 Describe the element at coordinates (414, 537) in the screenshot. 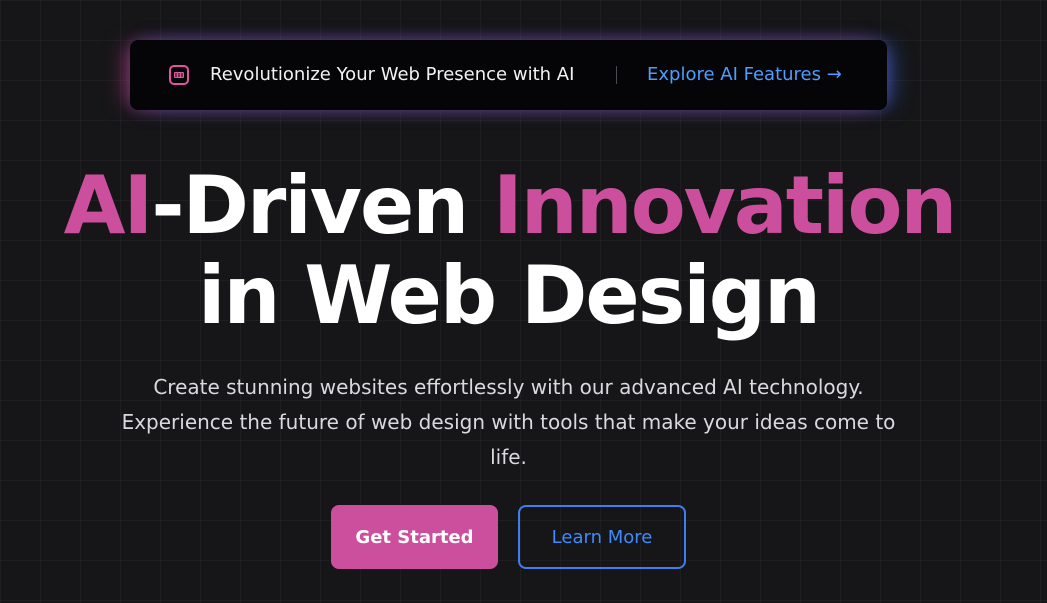

I see `get-started-button: Get Started` at that location.